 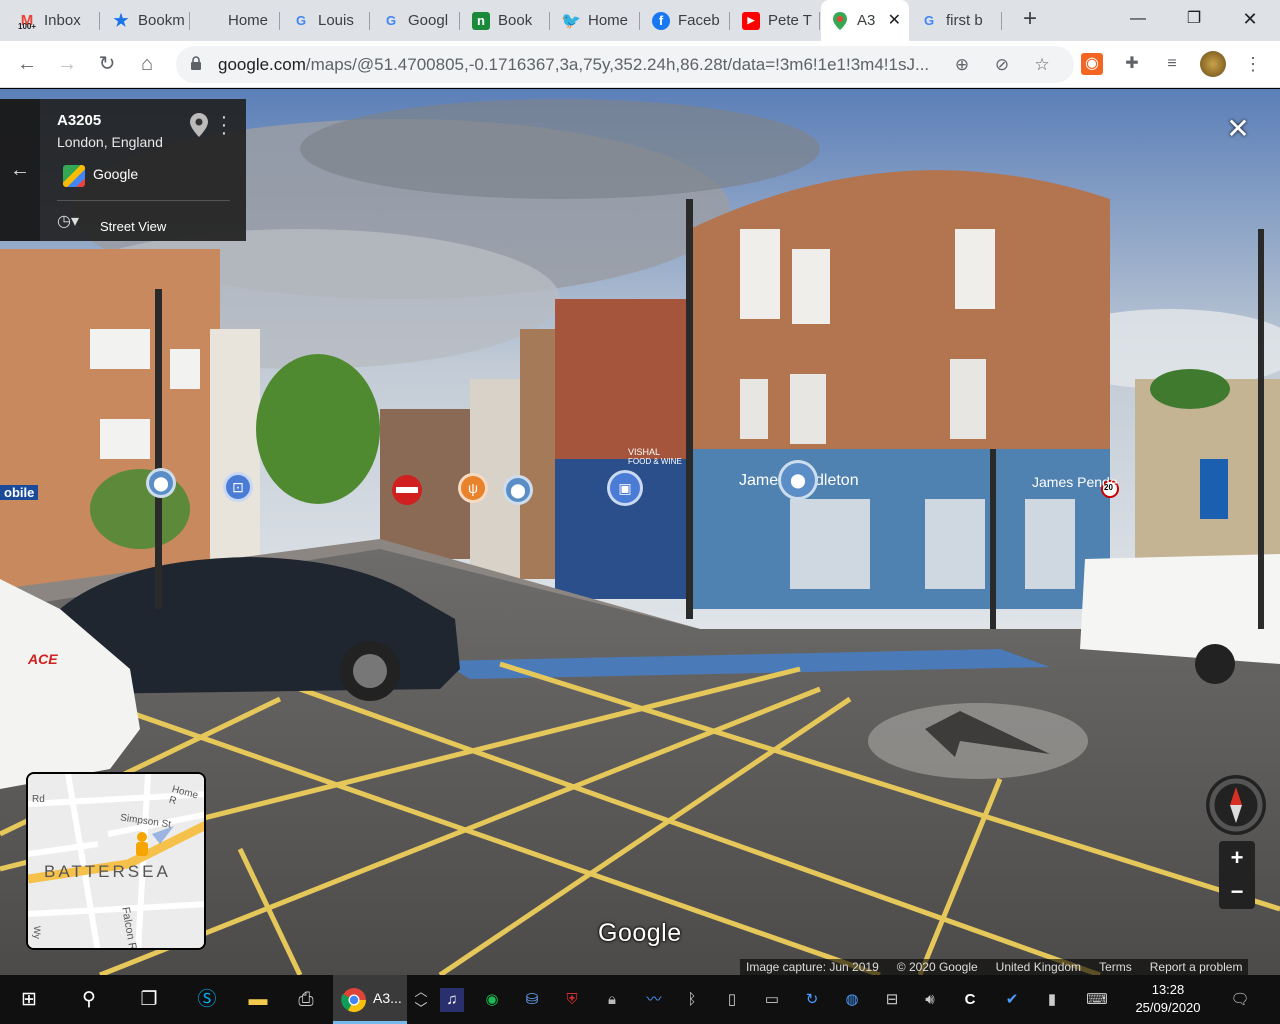 What do you see at coordinates (326, 20) in the screenshot?
I see `tab-louis: G Louis` at bounding box center [326, 20].